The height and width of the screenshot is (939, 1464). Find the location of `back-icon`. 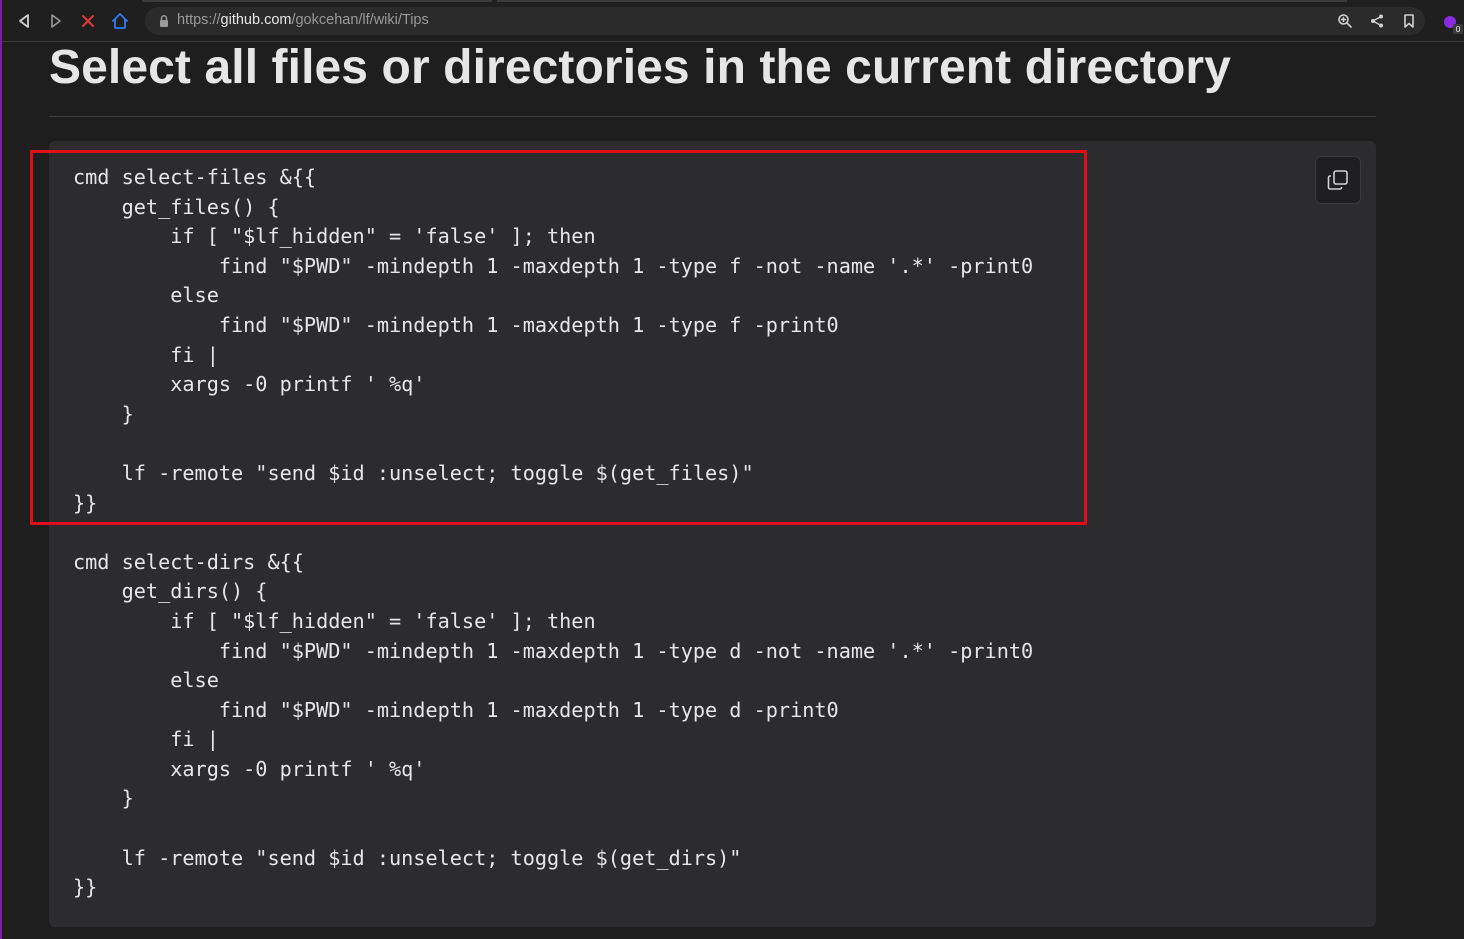

back-icon is located at coordinates (24, 21).